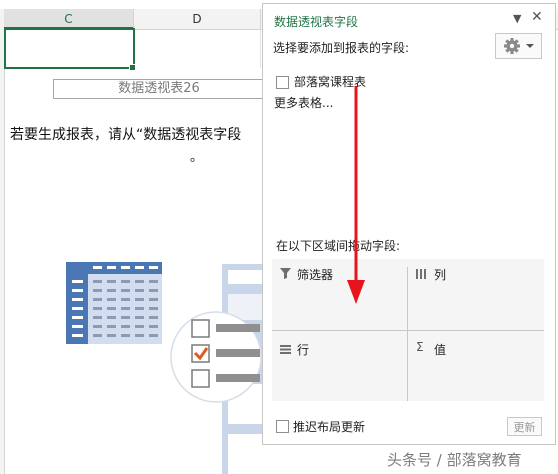 The width and height of the screenshot is (558, 474). What do you see at coordinates (303, 350) in the screenshot?
I see `rows-area-label: 行` at bounding box center [303, 350].